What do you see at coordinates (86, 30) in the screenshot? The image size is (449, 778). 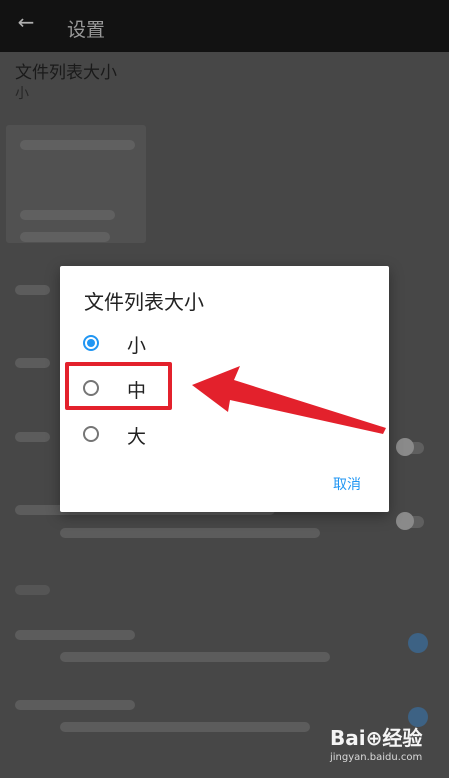 I see `toolbar-title: 设置` at bounding box center [86, 30].